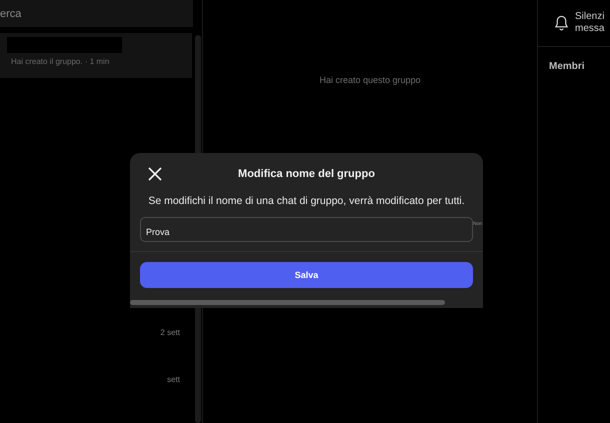  What do you see at coordinates (567, 66) in the screenshot?
I see `members-heading: Membri` at bounding box center [567, 66].